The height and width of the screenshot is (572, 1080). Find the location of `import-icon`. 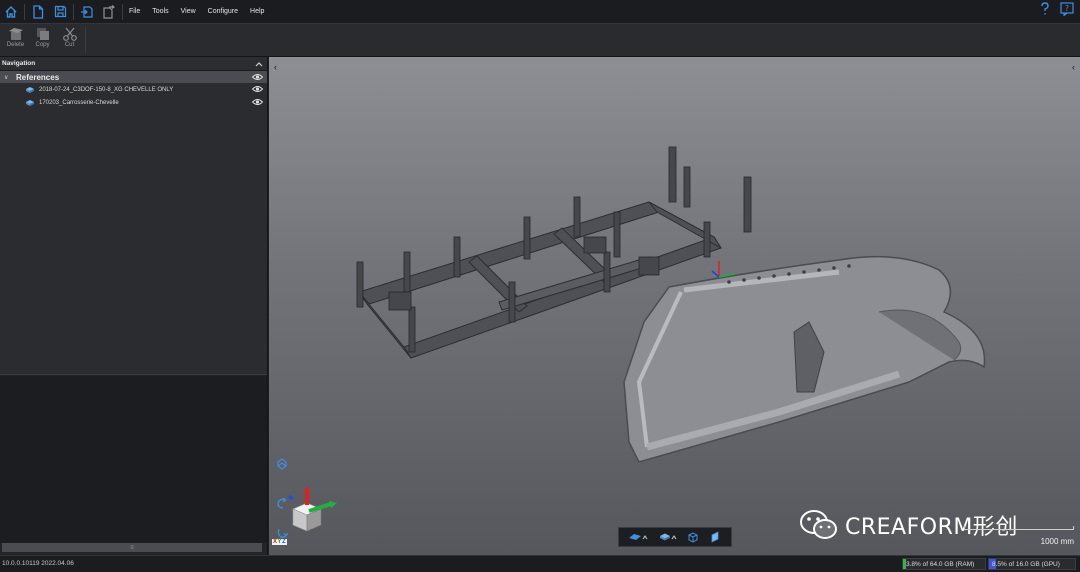

import-icon is located at coordinates (87, 11).